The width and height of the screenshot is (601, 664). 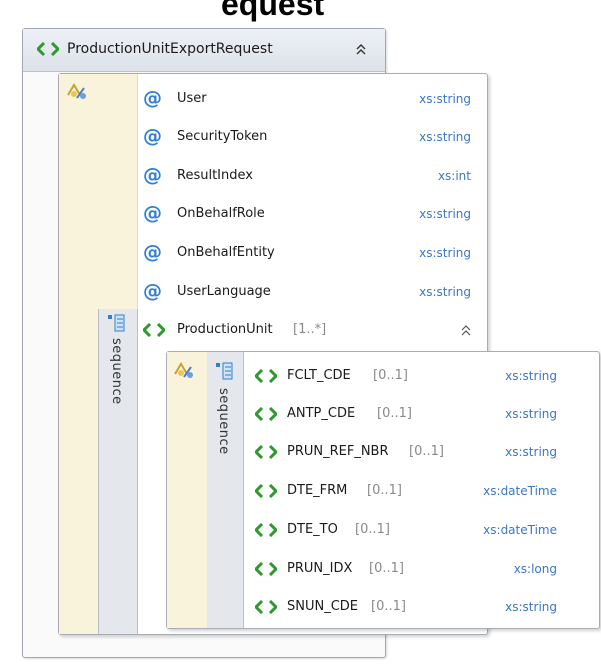 What do you see at coordinates (313, 292) in the screenshot?
I see `attribute-row: @ UserLanguage xs:string` at bounding box center [313, 292].